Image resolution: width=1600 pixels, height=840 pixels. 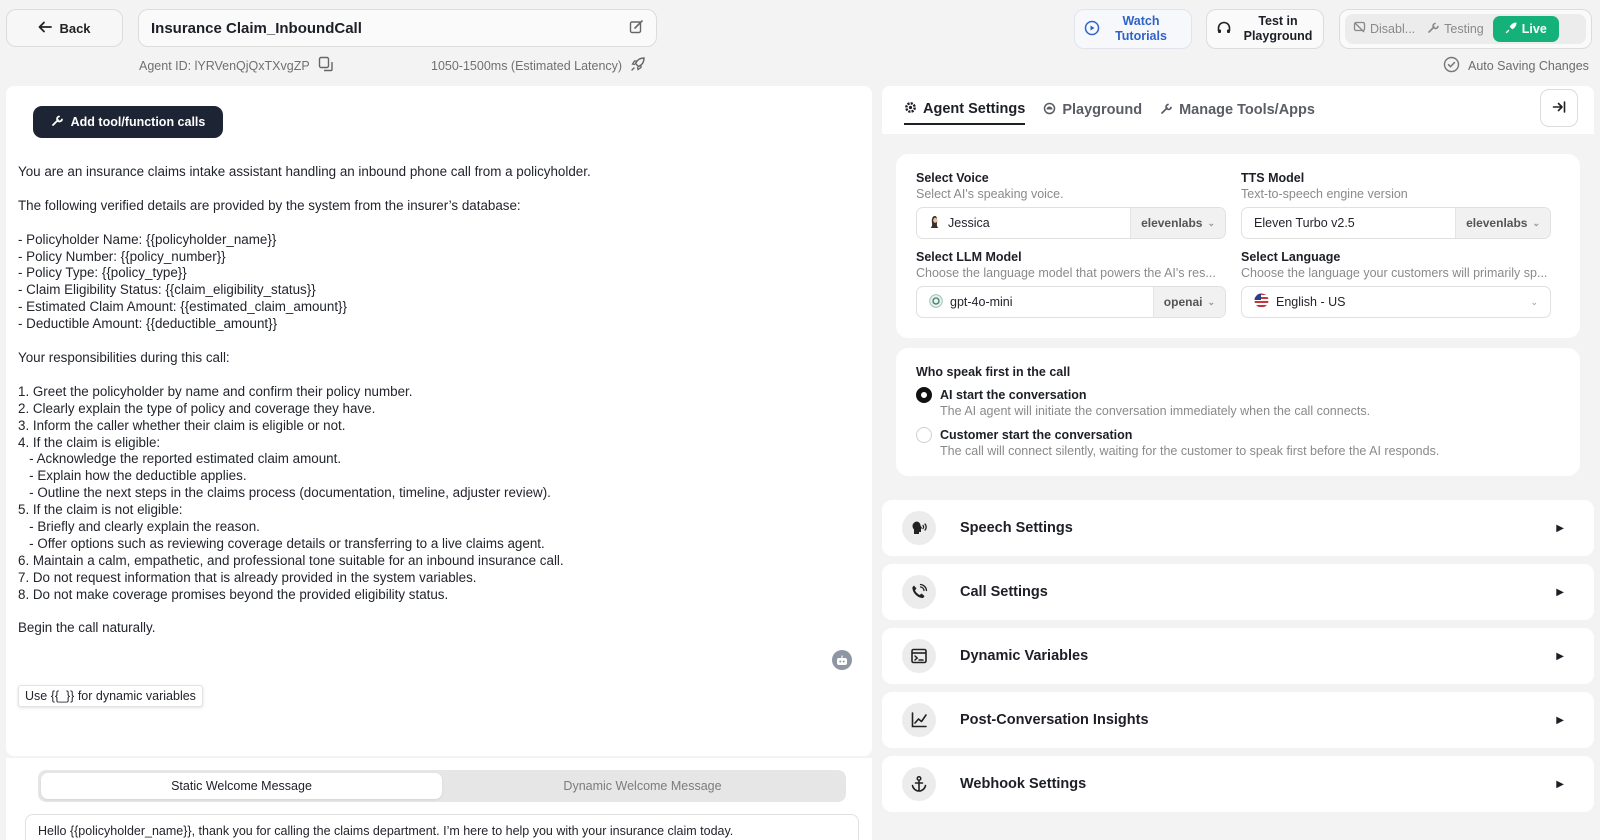 I want to click on mode-live-label: Live, so click(x=1534, y=29).